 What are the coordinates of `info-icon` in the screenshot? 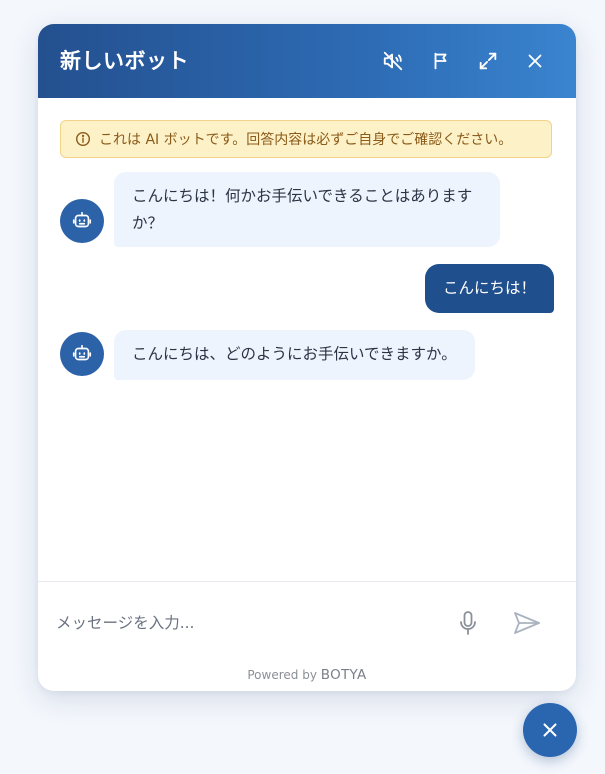 It's located at (83, 139).